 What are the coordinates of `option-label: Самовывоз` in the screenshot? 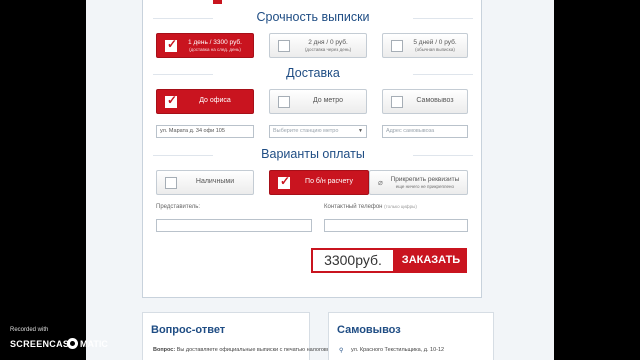 It's located at (435, 101).